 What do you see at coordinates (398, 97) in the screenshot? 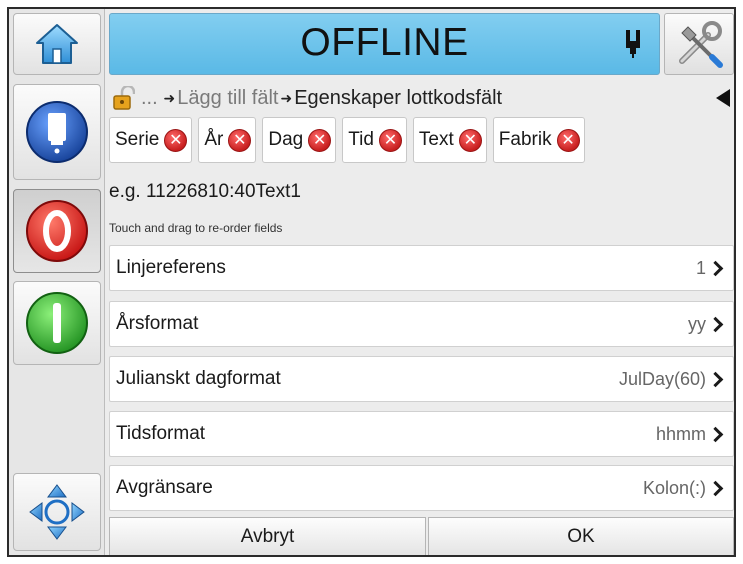
I see `breadcrumb-current: Egenskaper lottkodsfält` at bounding box center [398, 97].